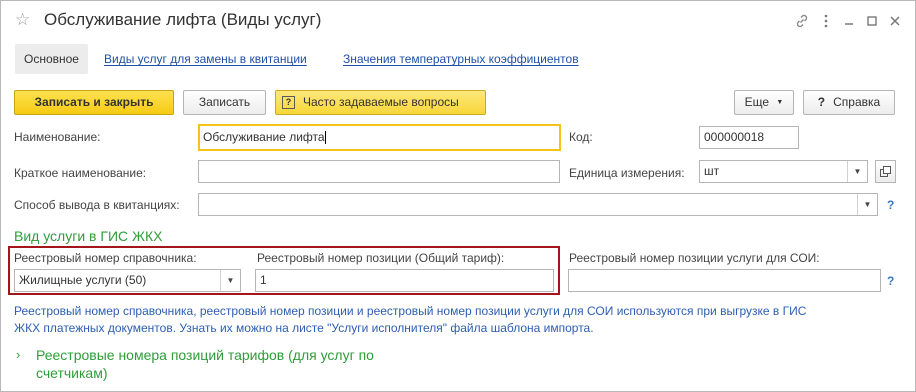 Image resolution: width=916 pixels, height=392 pixels. I want to click on code-label: Код:, so click(581, 137).